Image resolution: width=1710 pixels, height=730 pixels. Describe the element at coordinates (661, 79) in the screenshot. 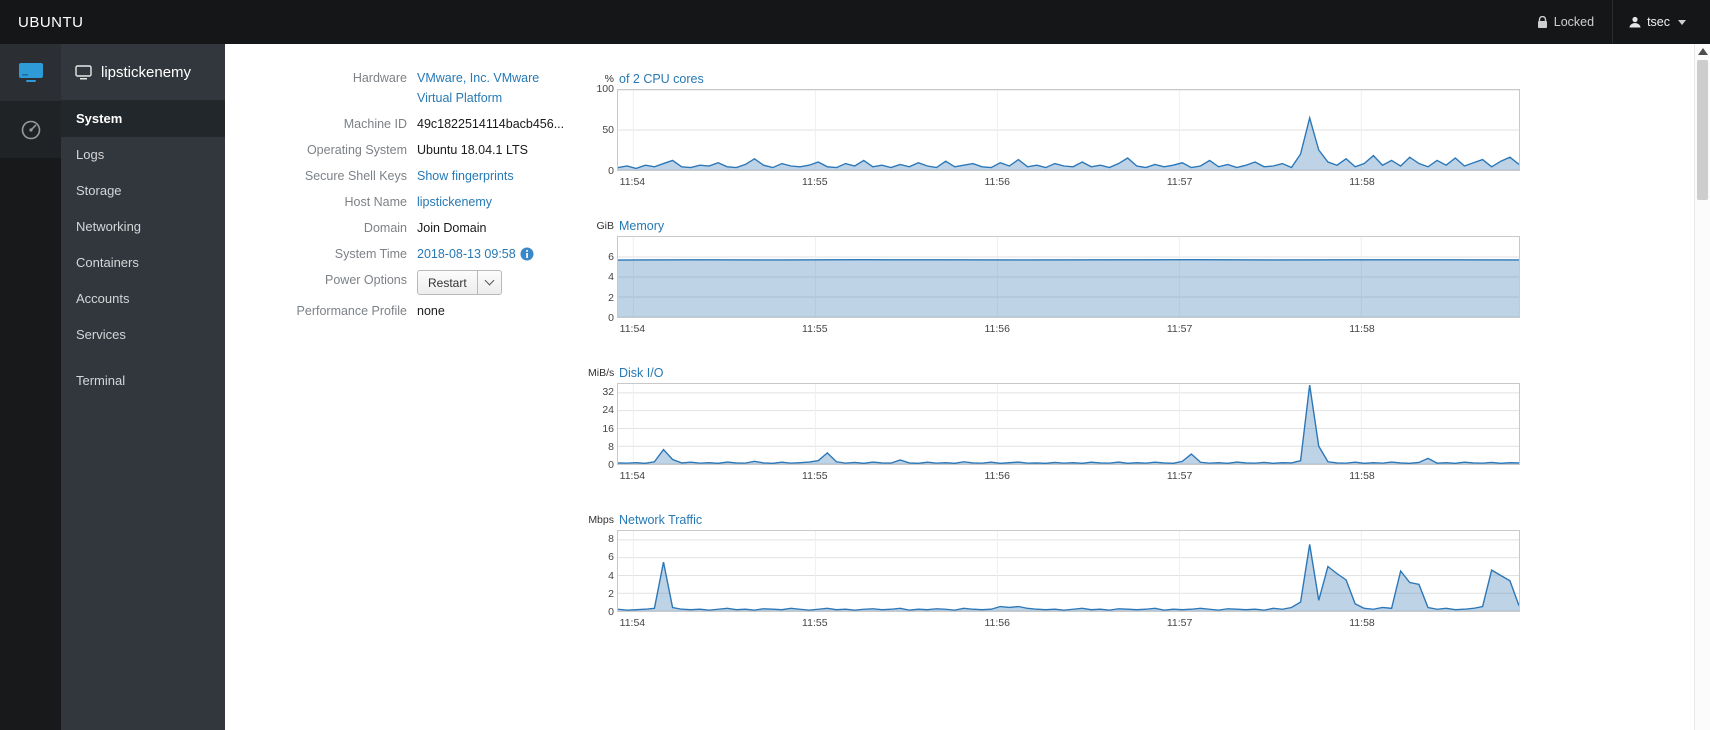

I see `cpu-chart-link: of 2 CPU cores` at that location.